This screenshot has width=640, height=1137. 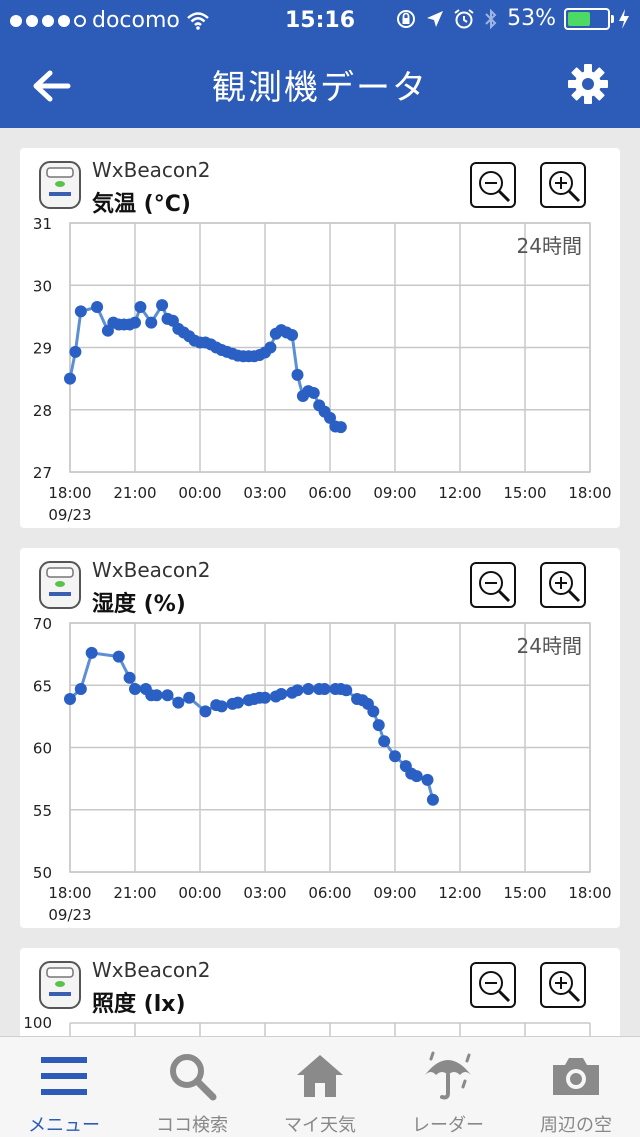 I want to click on app-header: 観測機データ, so click(x=320, y=84).